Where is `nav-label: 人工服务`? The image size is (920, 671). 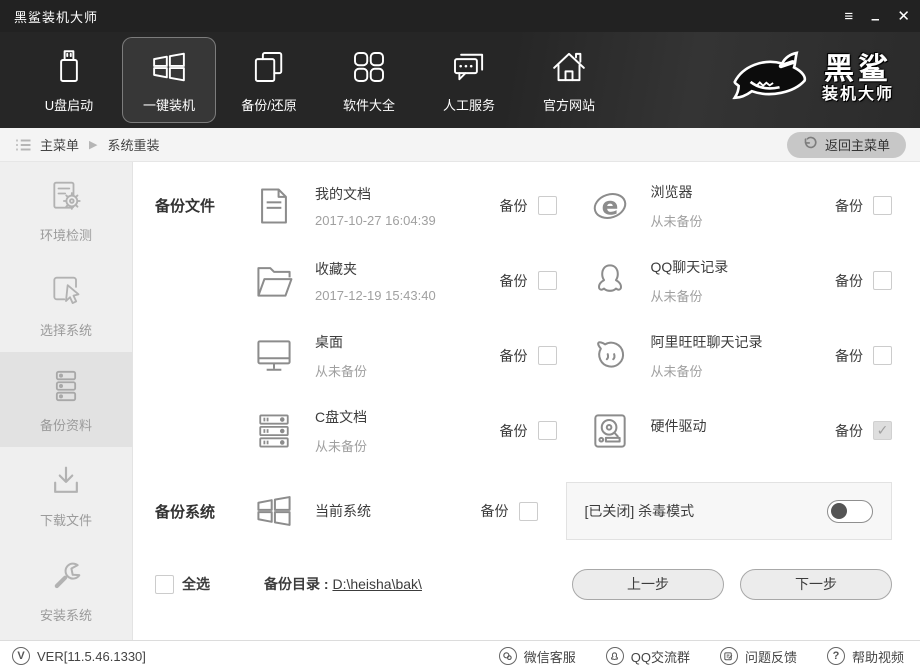
nav-label: 人工服务 is located at coordinates (468, 105).